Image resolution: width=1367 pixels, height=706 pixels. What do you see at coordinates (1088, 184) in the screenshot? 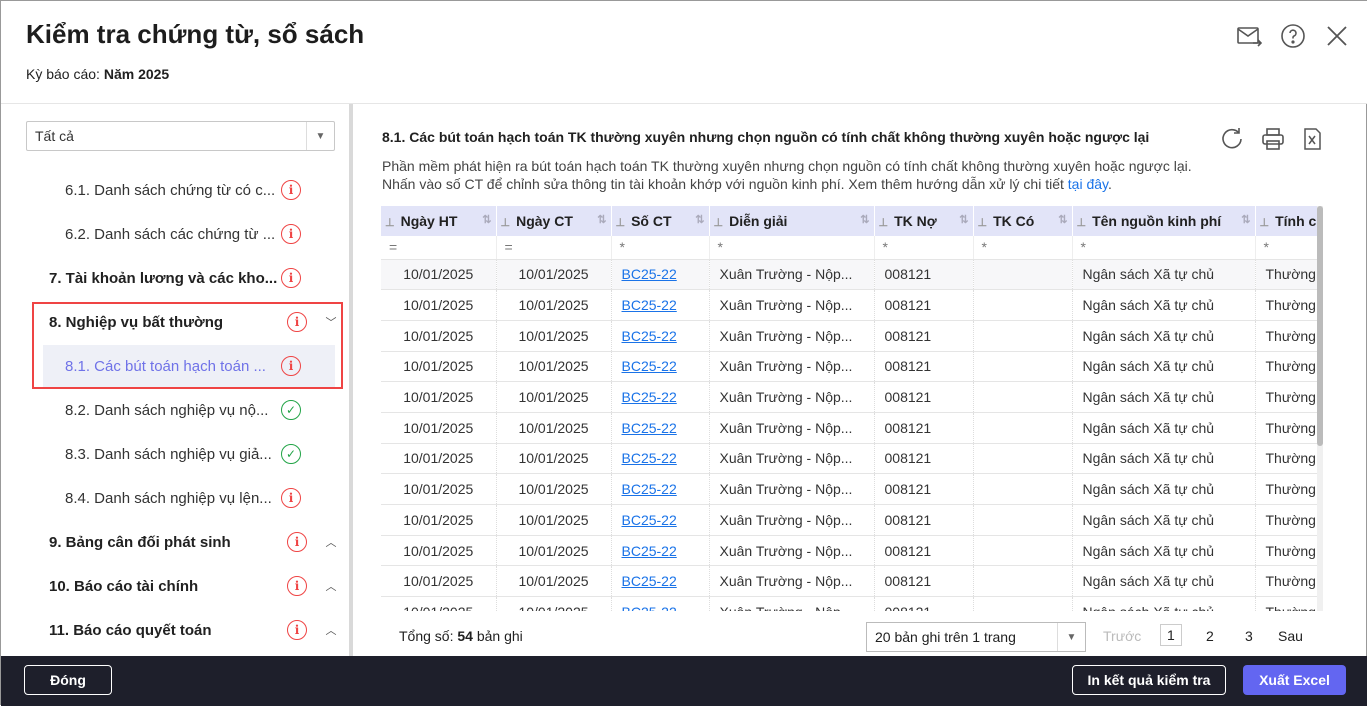
I see `guide-link: tại đây` at bounding box center [1088, 184].